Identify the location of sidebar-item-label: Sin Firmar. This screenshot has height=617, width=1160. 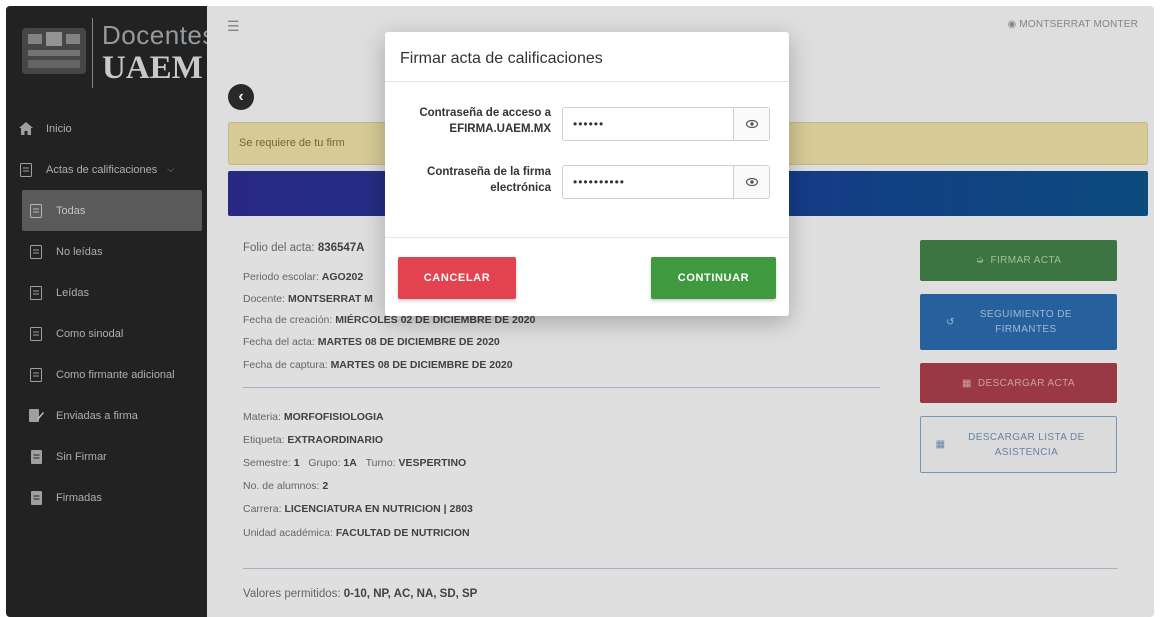
(81, 456).